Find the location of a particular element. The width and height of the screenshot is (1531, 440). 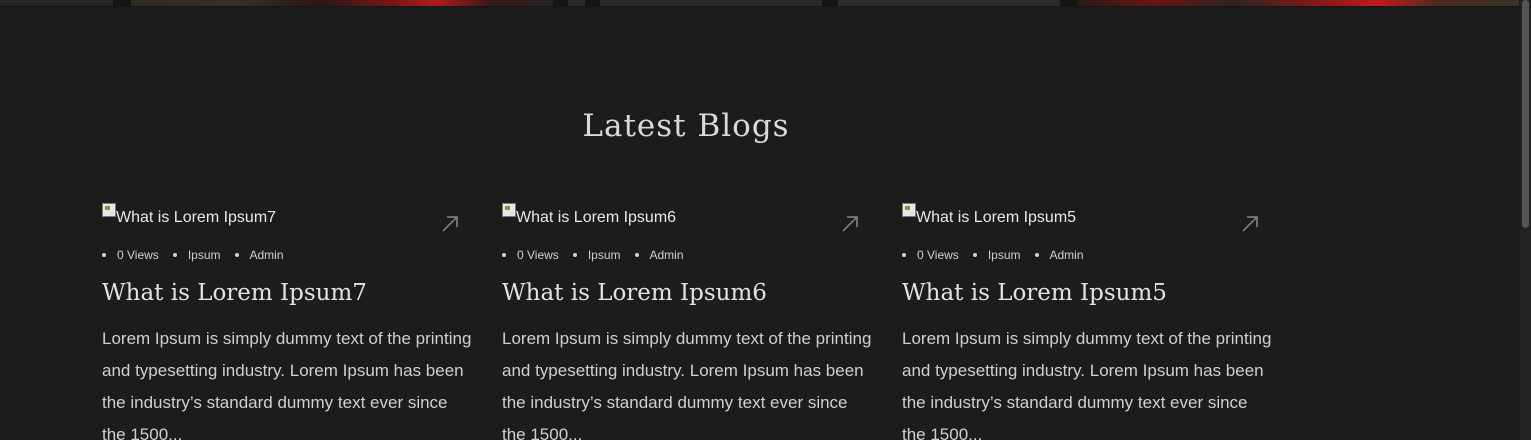

blog-title: What is Lorem Ipsum6 is located at coordinates (634, 293).